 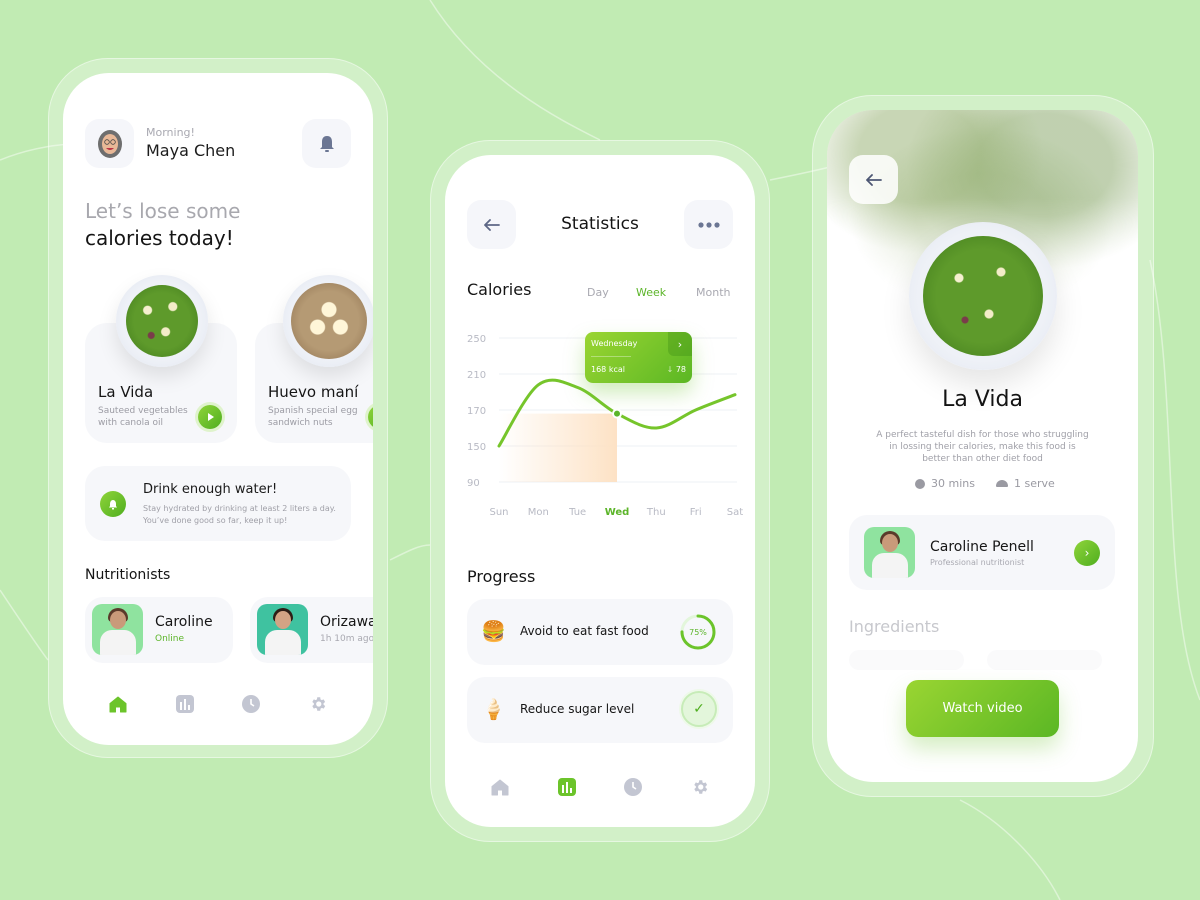 I want to click on check-icon: ✓, so click(x=699, y=709).